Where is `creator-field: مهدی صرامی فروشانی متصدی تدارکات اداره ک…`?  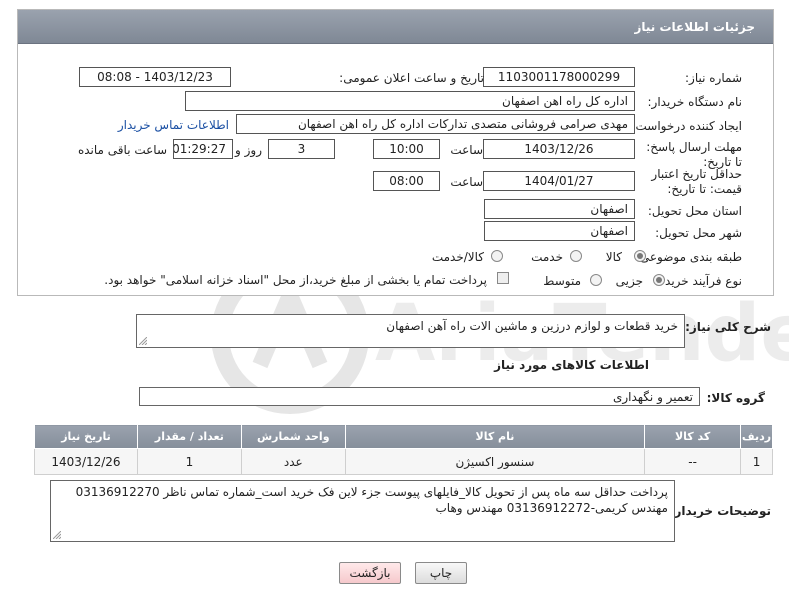
creator-field: مهدی صرامی فروشانی متصدی تدارکات اداره ک… is located at coordinates (435, 124).